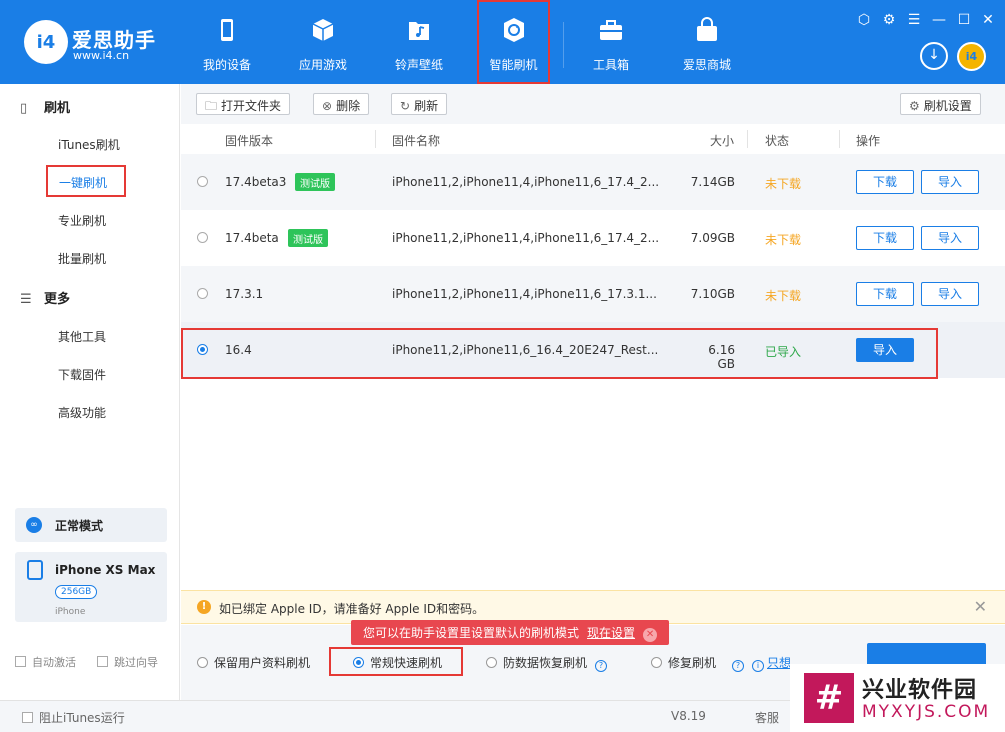 This screenshot has width=1005, height=732. What do you see at coordinates (593, 139) in the screenshot?
I see `table-header: 固件版本 固件名称 大小 状态 操作` at bounding box center [593, 139].